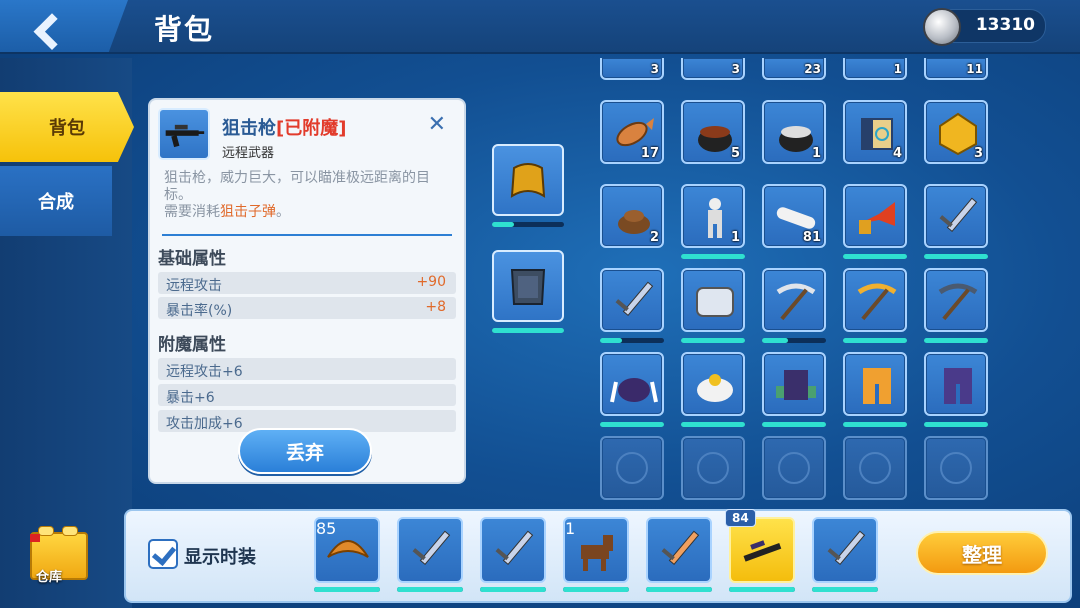 The height and width of the screenshot is (608, 1080). What do you see at coordinates (307, 395) in the screenshot?
I see `enchant-row: 暴击+6` at bounding box center [307, 395].